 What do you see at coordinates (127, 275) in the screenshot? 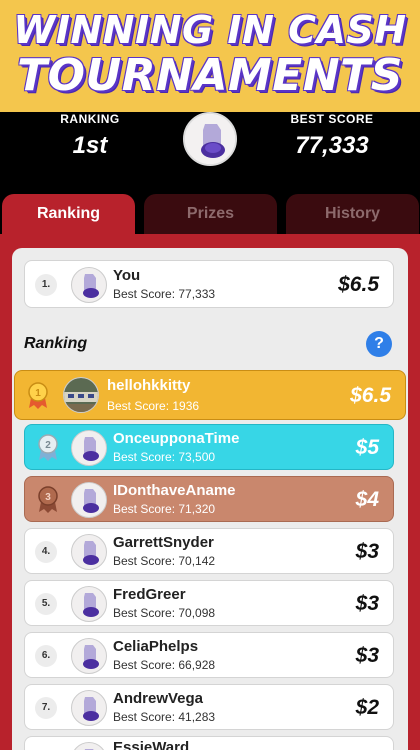
I see `player-name: You` at bounding box center [127, 275].